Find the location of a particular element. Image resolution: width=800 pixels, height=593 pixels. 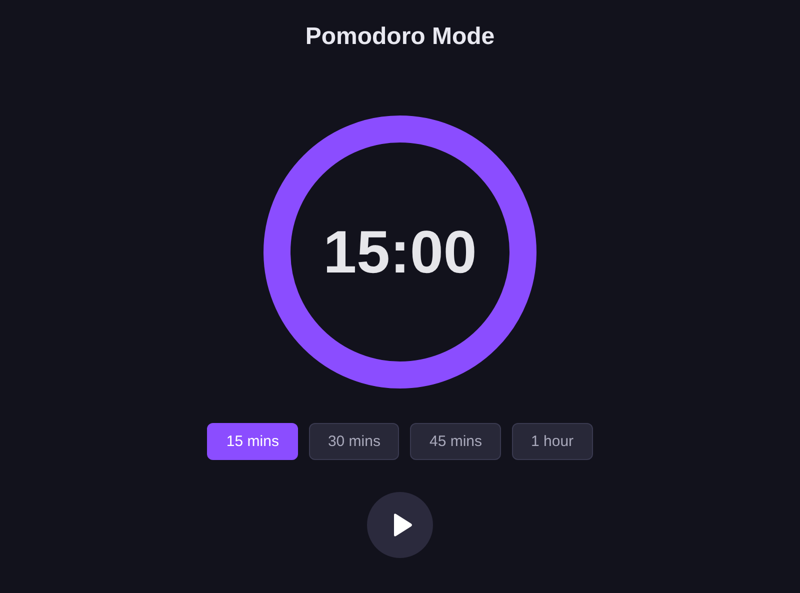

page-title: Pomodoro Mode is located at coordinates (400, 37).